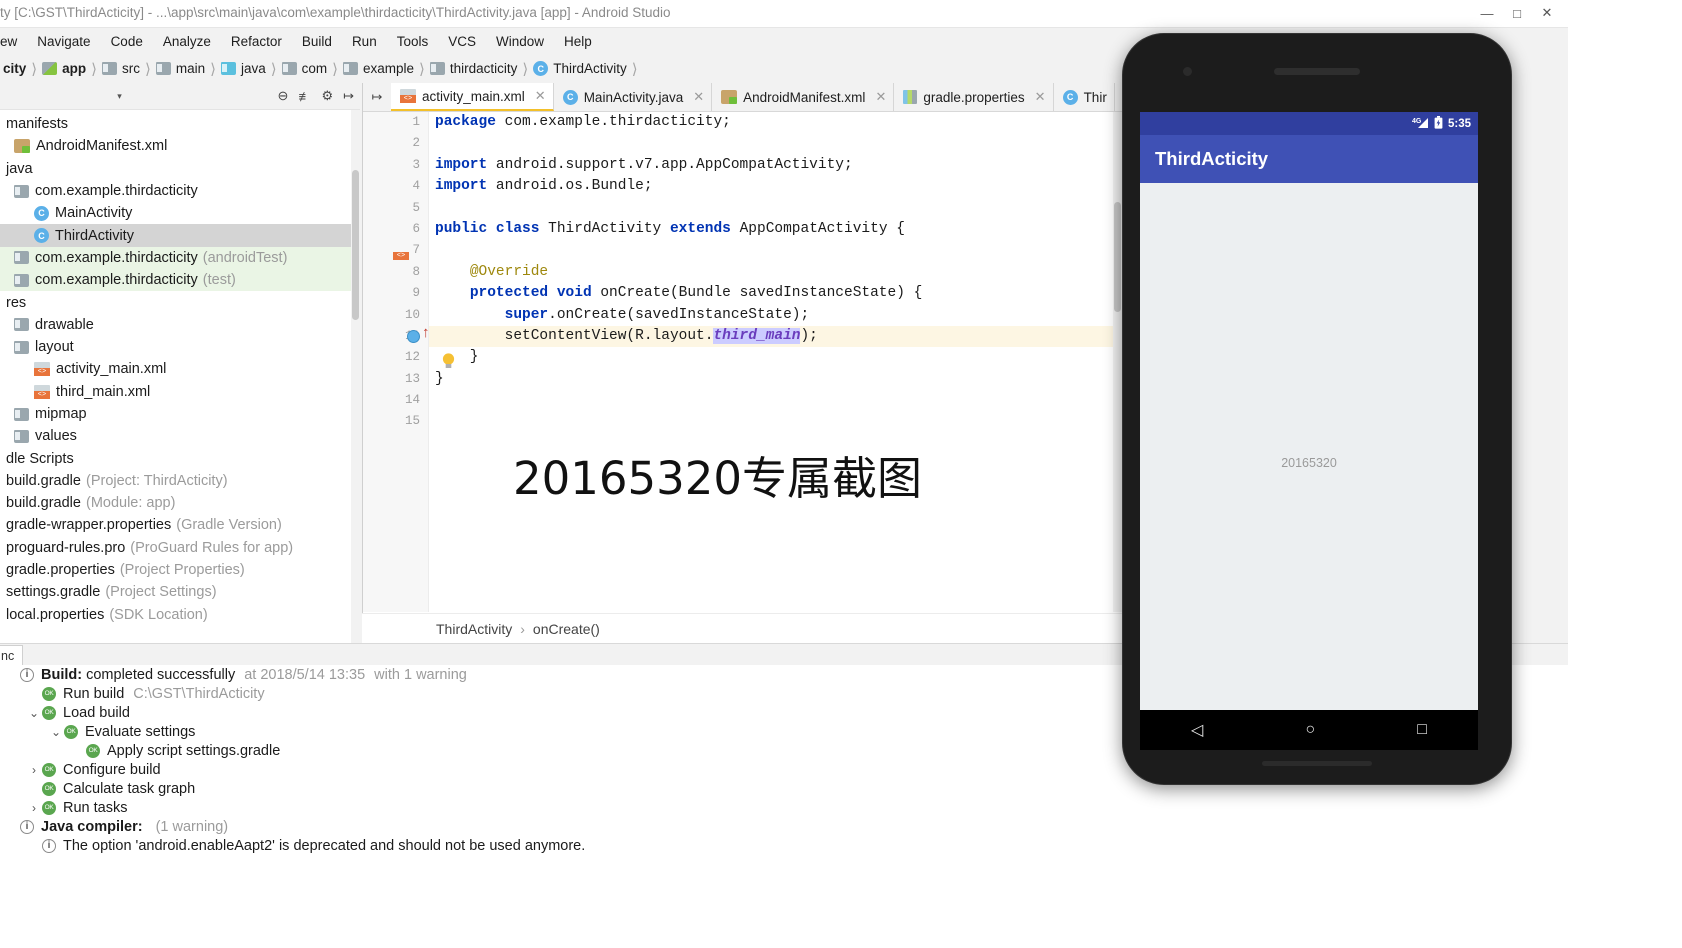 The height and width of the screenshot is (948, 1682). What do you see at coordinates (1117, 362) in the screenshot?
I see `editor-scrollbar` at bounding box center [1117, 362].